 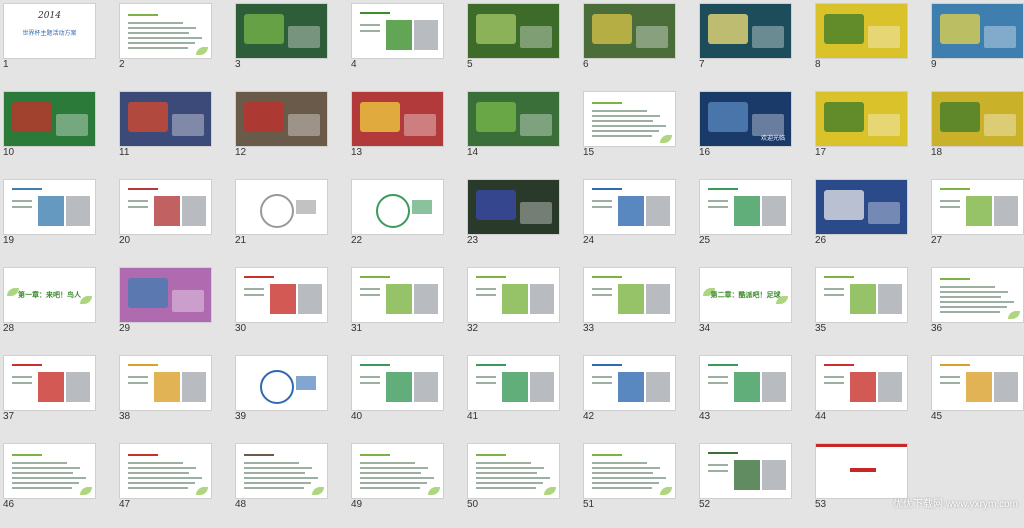 What do you see at coordinates (9, 152) in the screenshot?
I see `slide-number: 10` at bounding box center [9, 152].